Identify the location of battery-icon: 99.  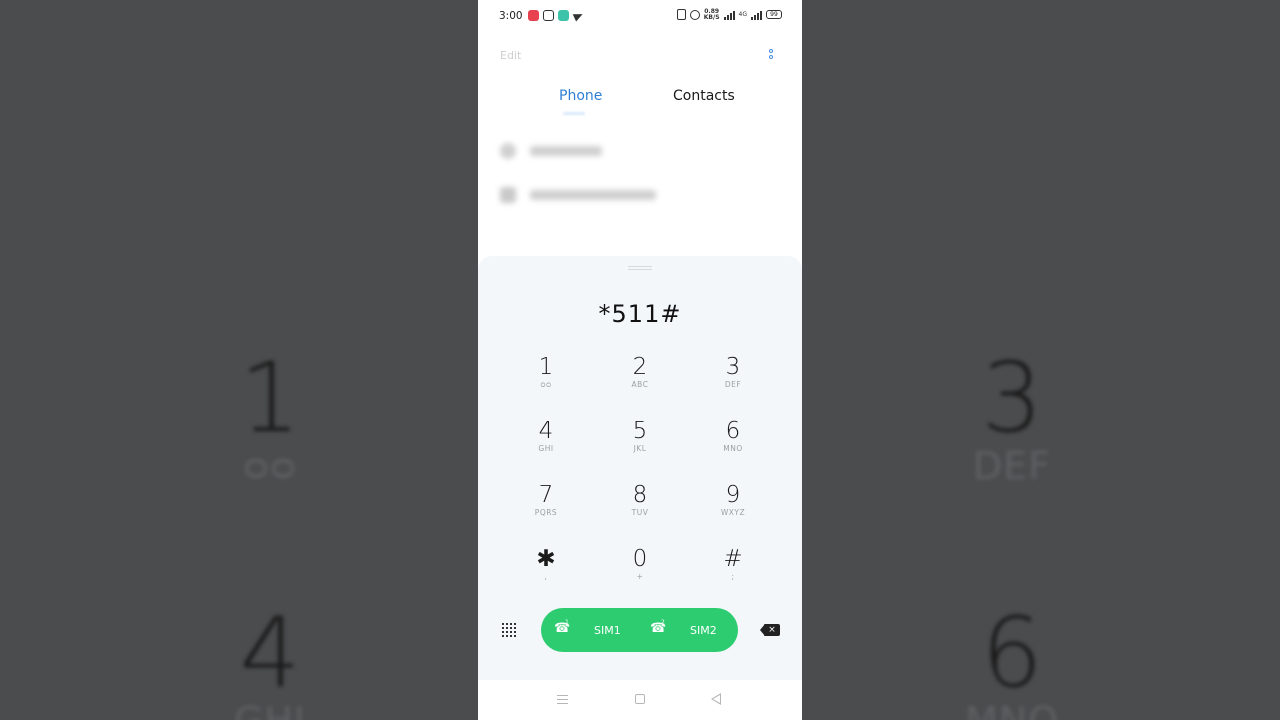
(774, 14).